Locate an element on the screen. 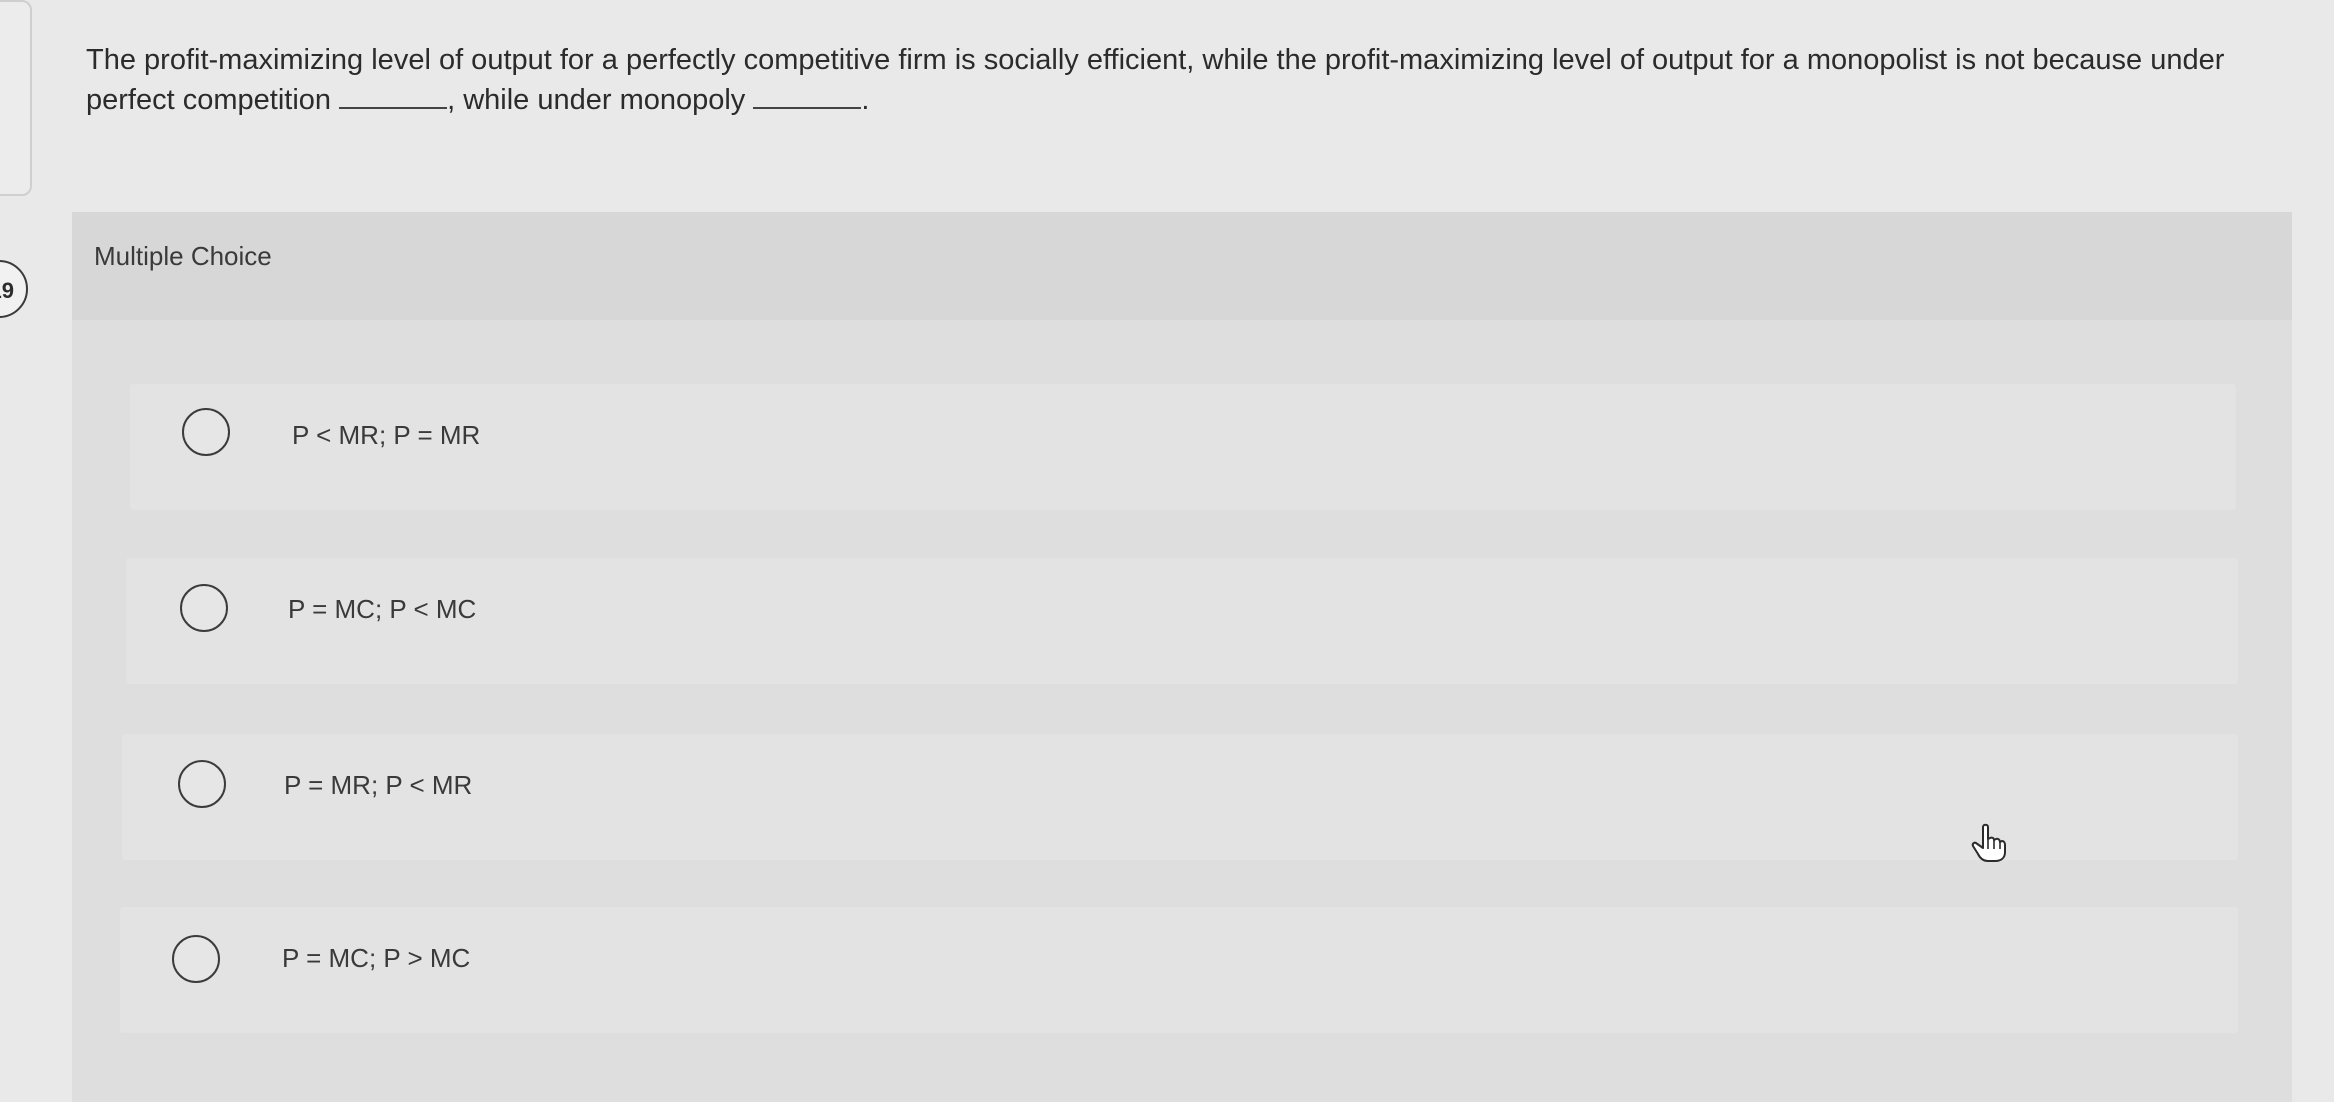  choice-option-1-label: P < MR; P = MR is located at coordinates (386, 435).